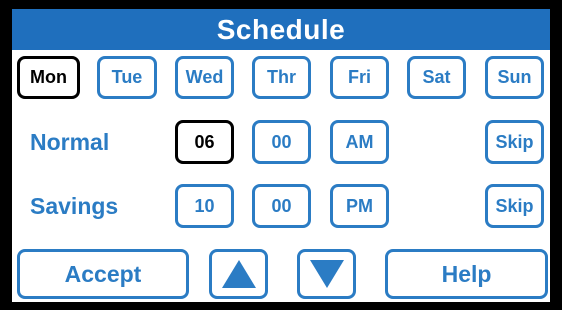  I want to click on arrow-up-icon, so click(238, 274).